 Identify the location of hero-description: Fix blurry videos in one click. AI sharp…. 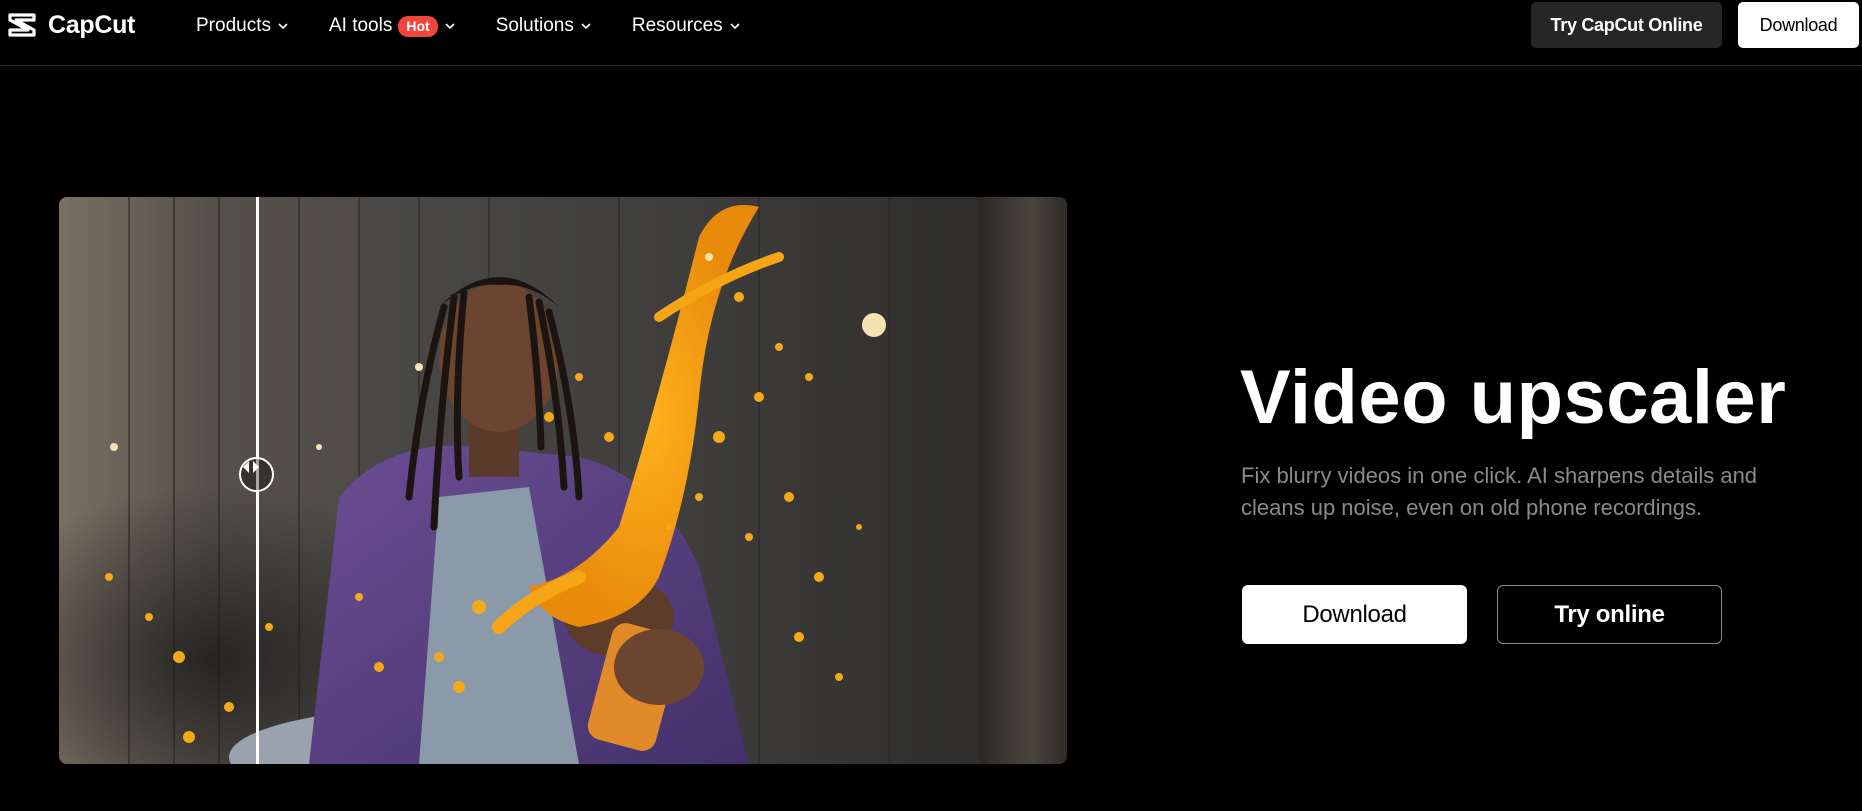
(1499, 491).